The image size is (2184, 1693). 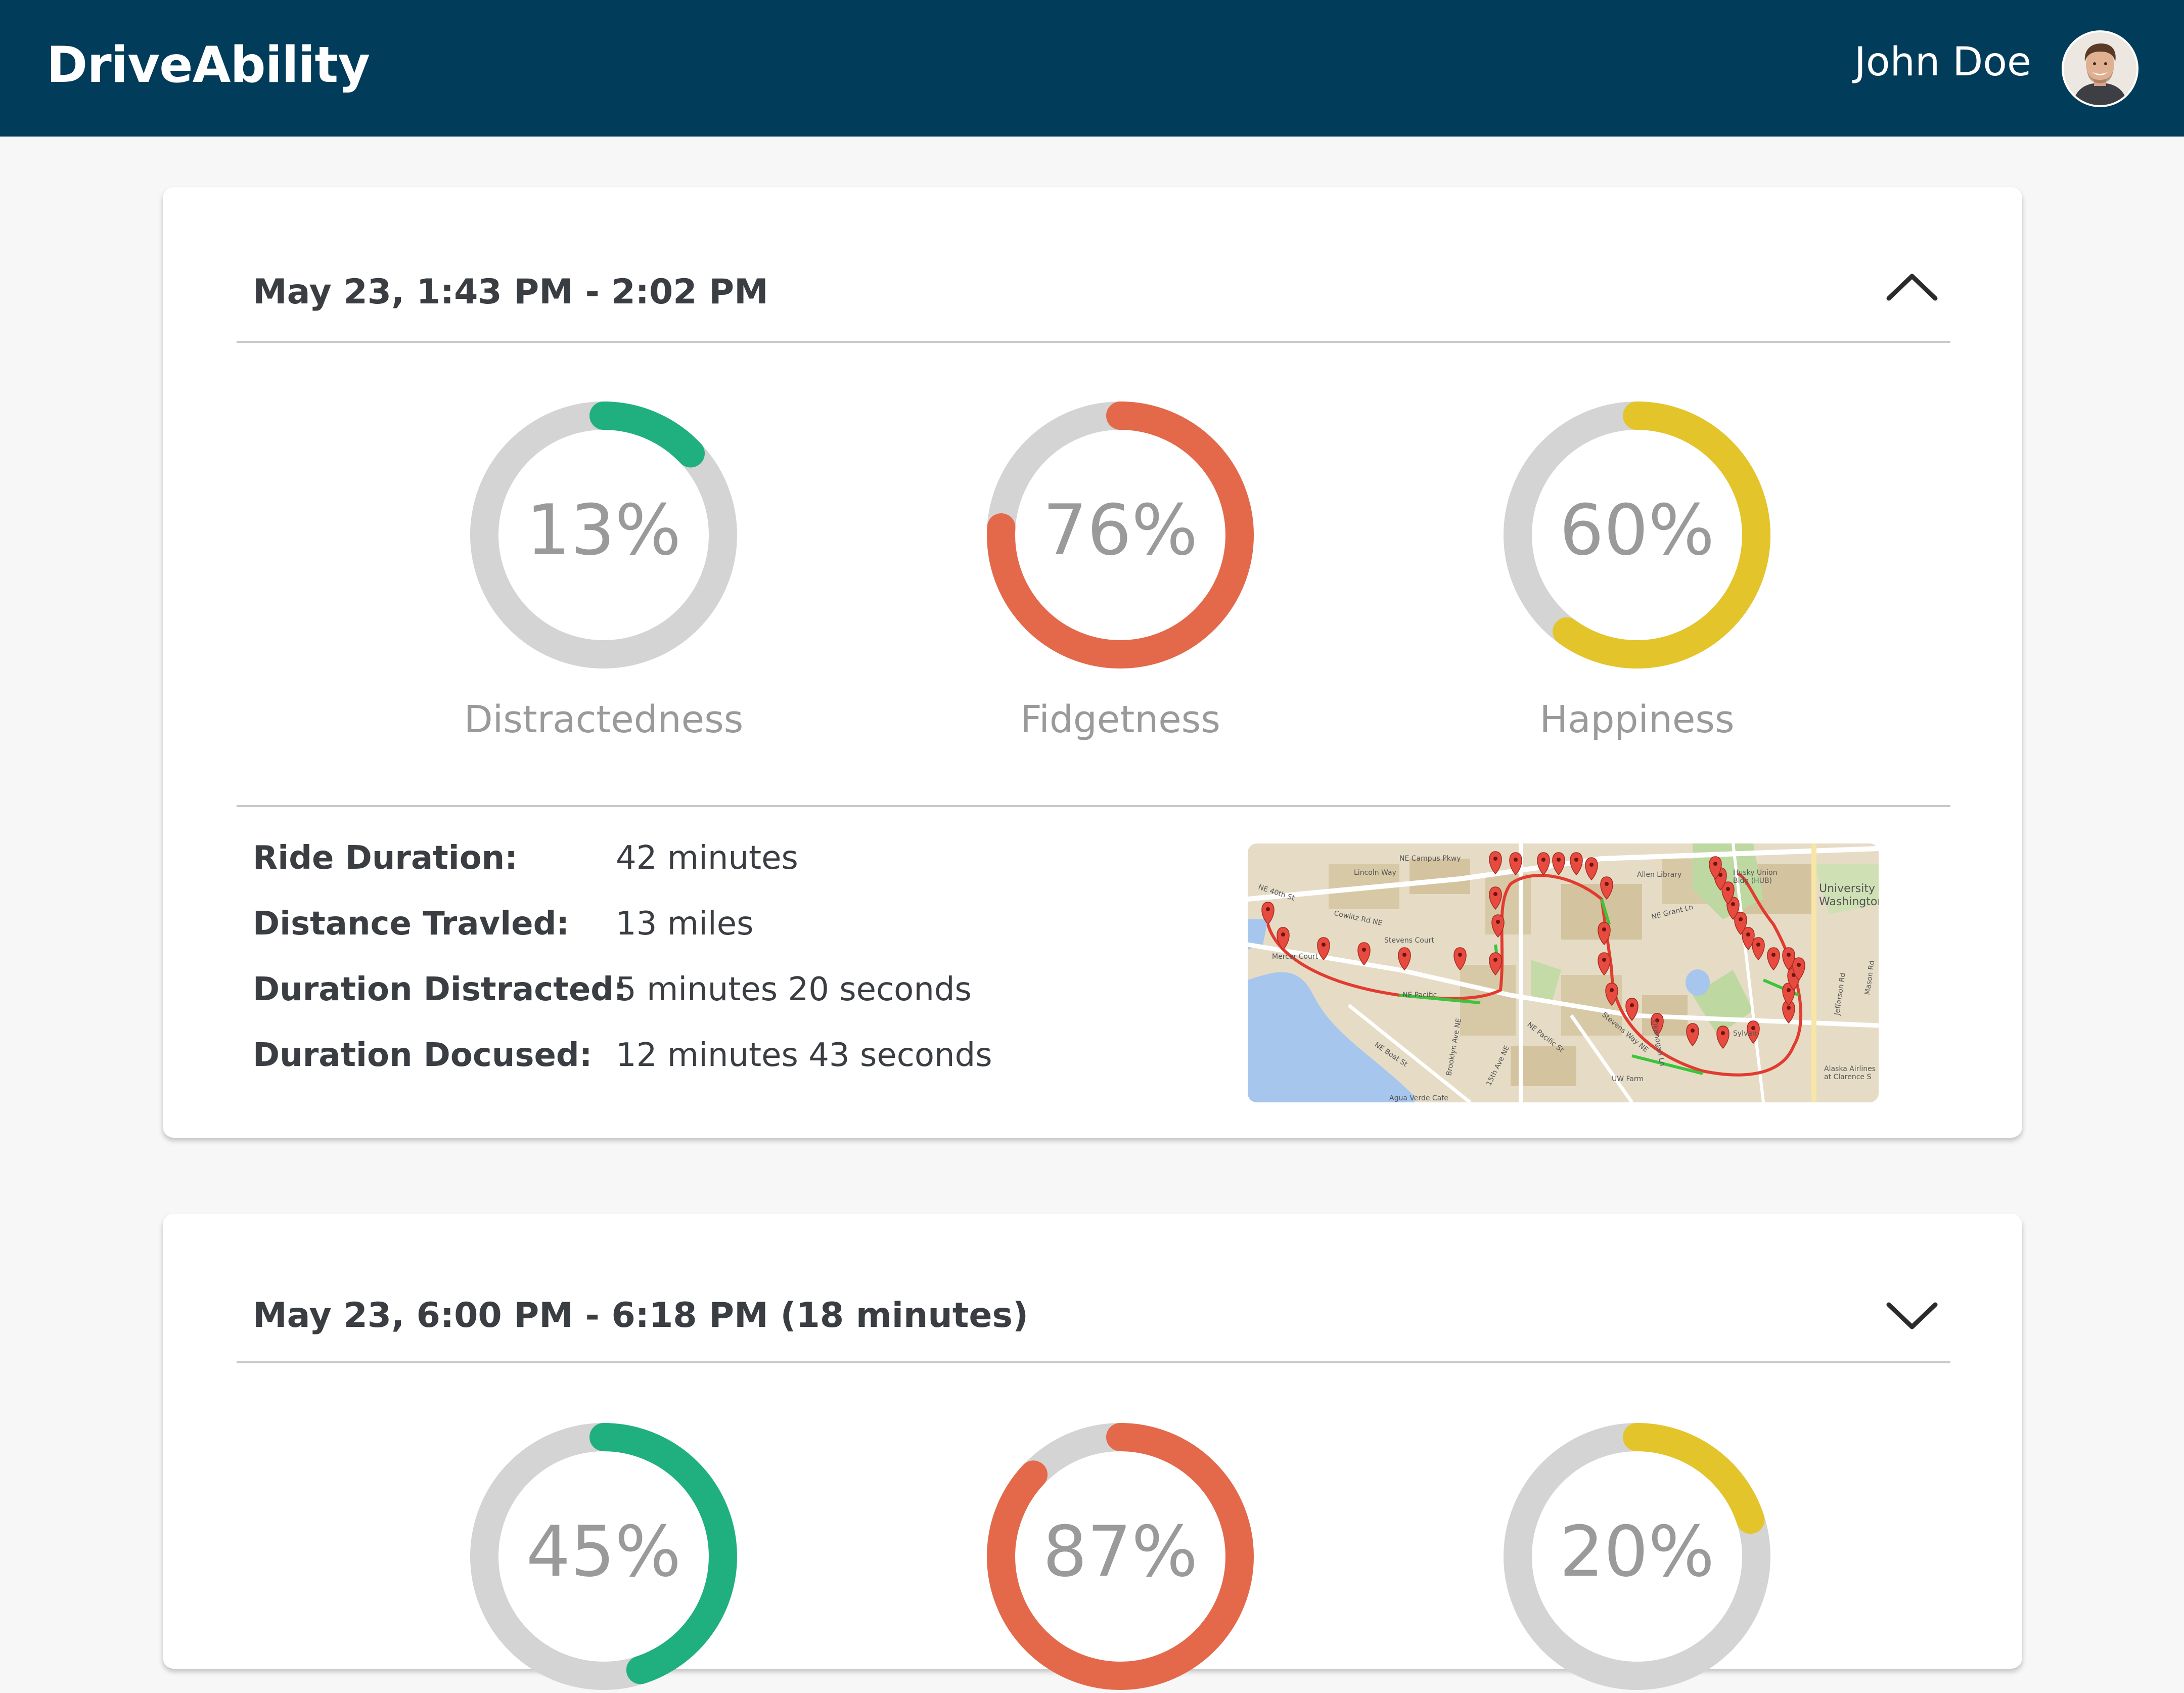 What do you see at coordinates (685, 924) in the screenshot?
I see `distance-value: 13 miles` at bounding box center [685, 924].